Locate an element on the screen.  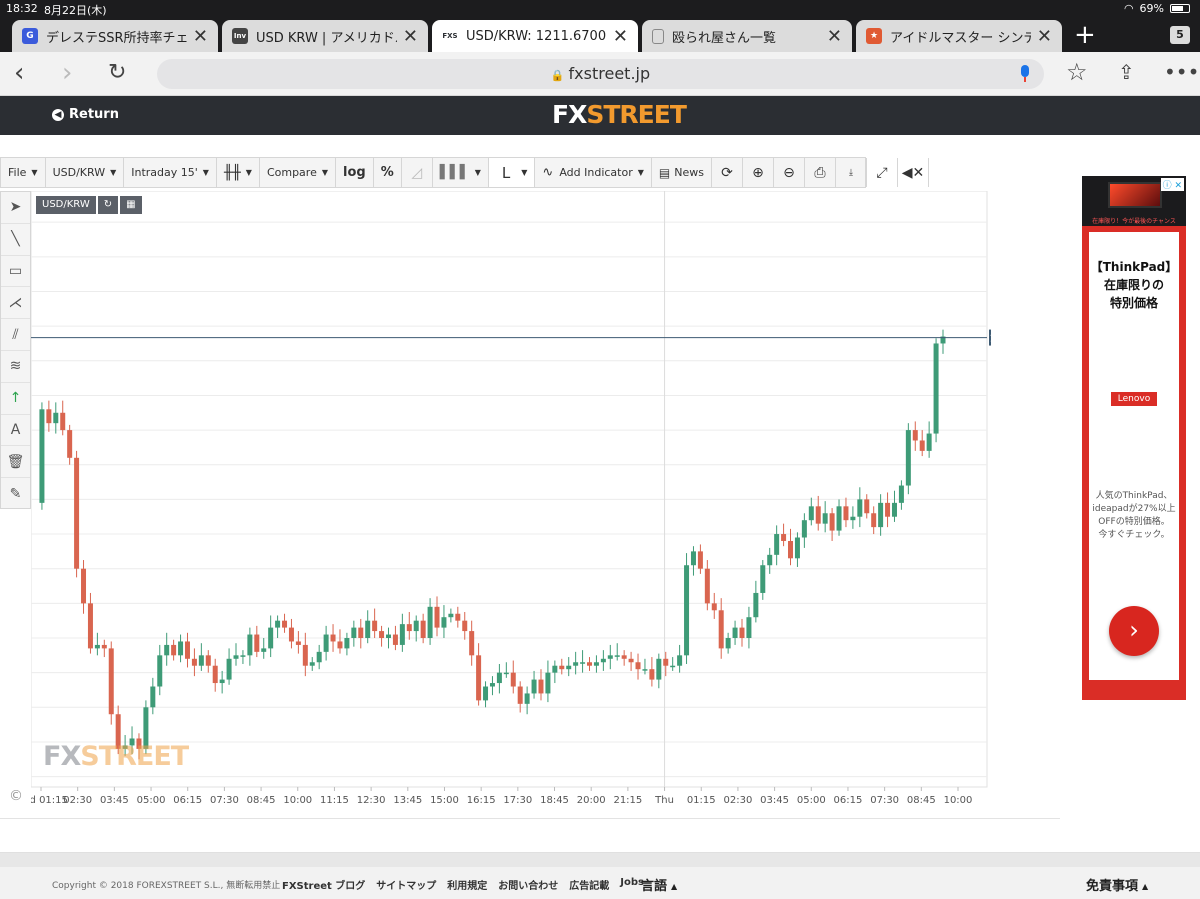
tab-title: アイドルマスター シンデレ is located at coordinates (960, 38).